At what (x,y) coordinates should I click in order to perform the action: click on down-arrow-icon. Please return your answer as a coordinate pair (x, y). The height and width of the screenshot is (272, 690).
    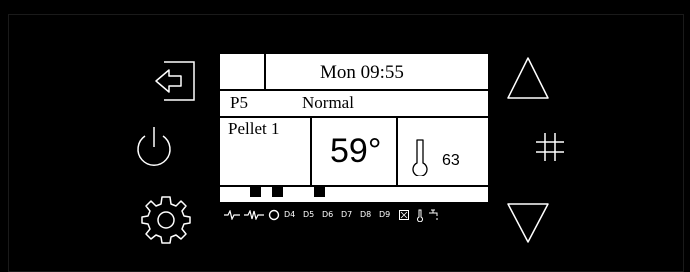
    Looking at the image, I should click on (528, 223).